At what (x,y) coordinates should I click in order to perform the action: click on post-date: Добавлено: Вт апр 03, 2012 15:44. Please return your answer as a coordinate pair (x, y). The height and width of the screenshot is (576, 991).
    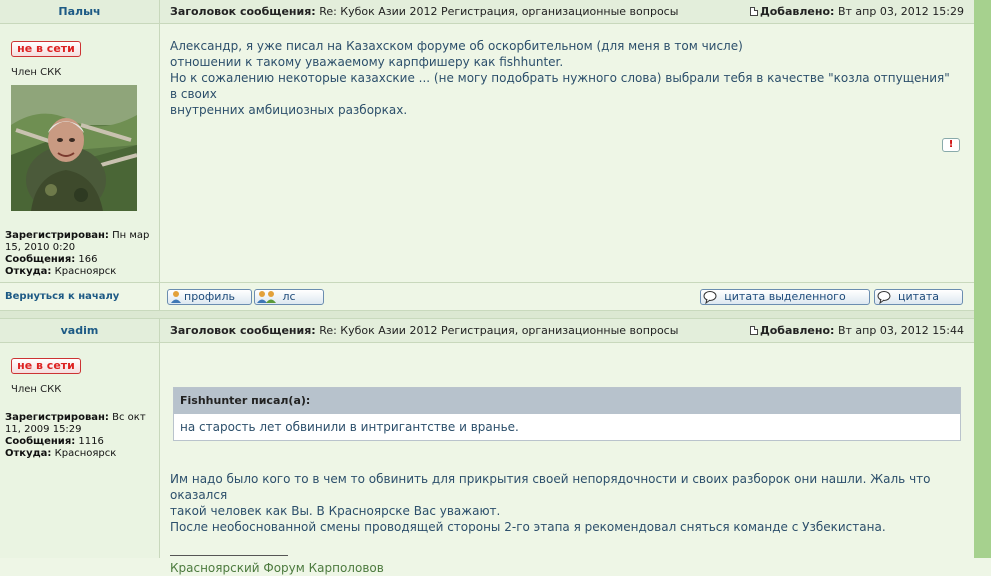
    Looking at the image, I should click on (856, 330).